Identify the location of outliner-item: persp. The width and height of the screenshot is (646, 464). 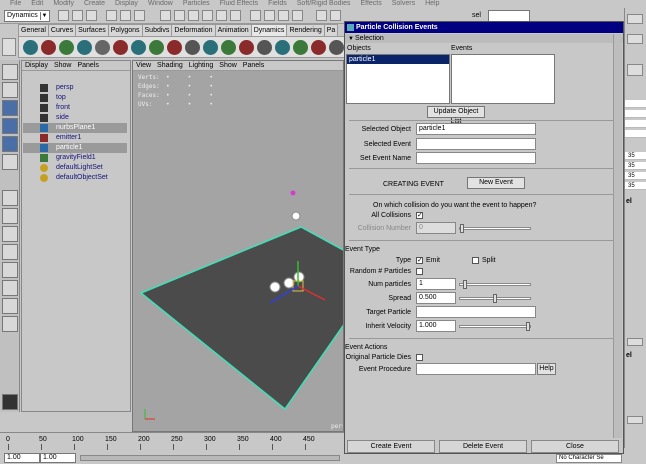
(75, 88).